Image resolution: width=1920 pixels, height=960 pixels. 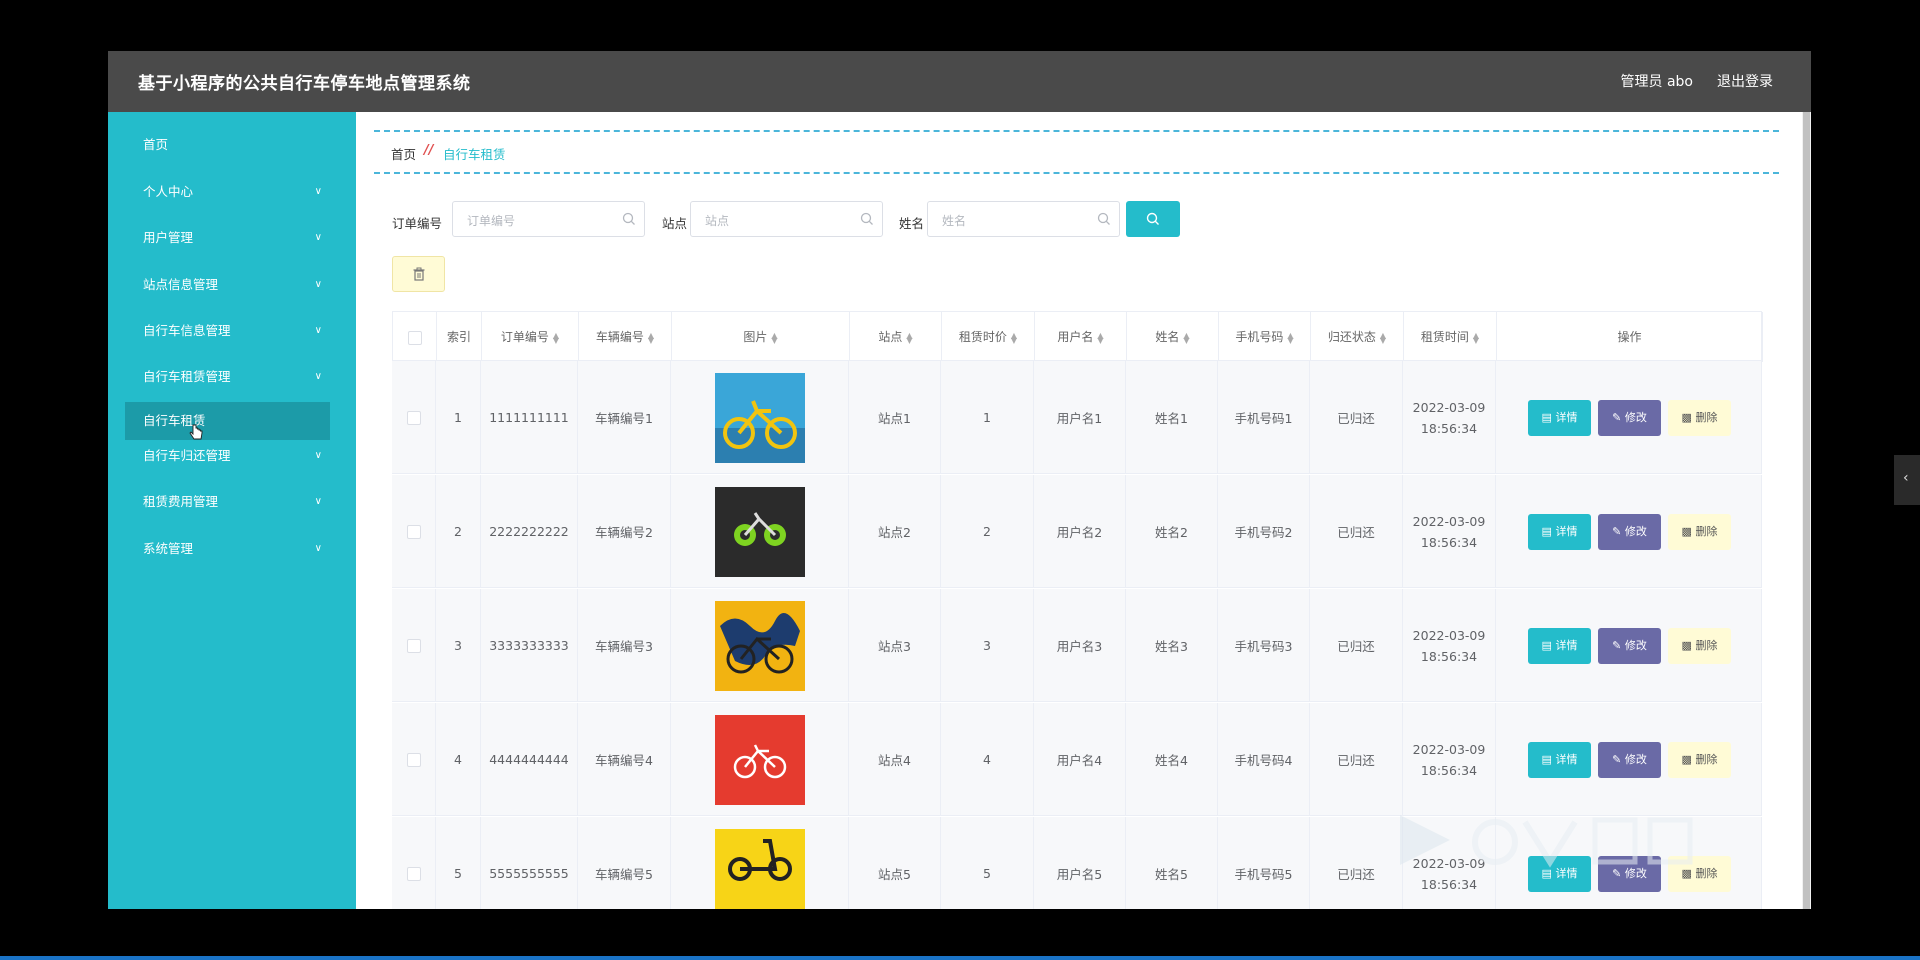 I want to click on breadcrumb: 首页 // 自行车租赁, so click(x=1076, y=152).